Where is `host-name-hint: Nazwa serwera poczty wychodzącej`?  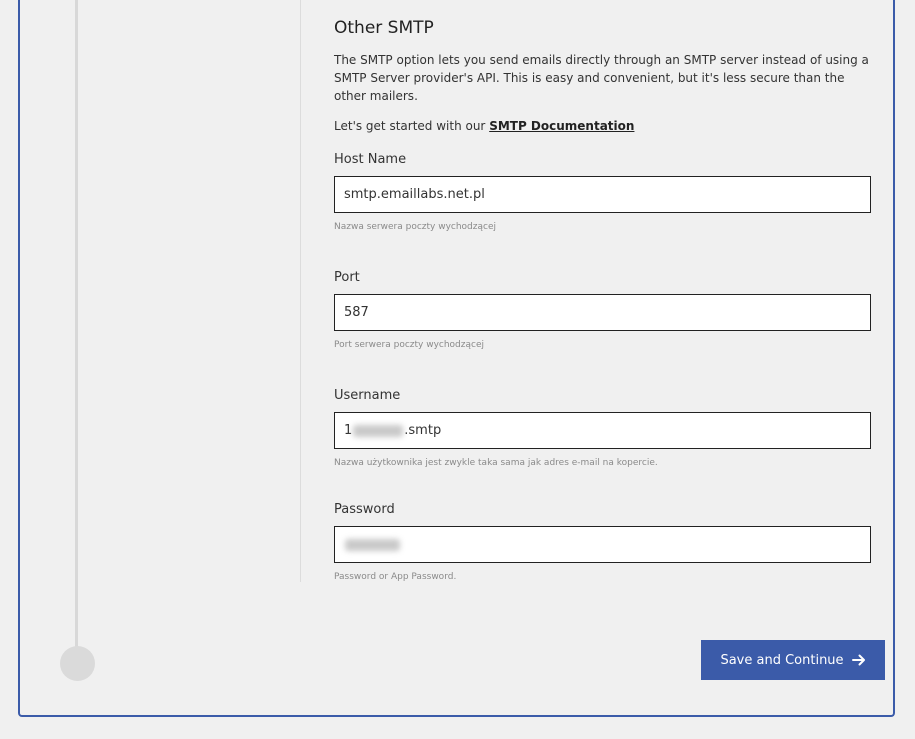 host-name-hint: Nazwa serwera poczty wychodzącej is located at coordinates (415, 227).